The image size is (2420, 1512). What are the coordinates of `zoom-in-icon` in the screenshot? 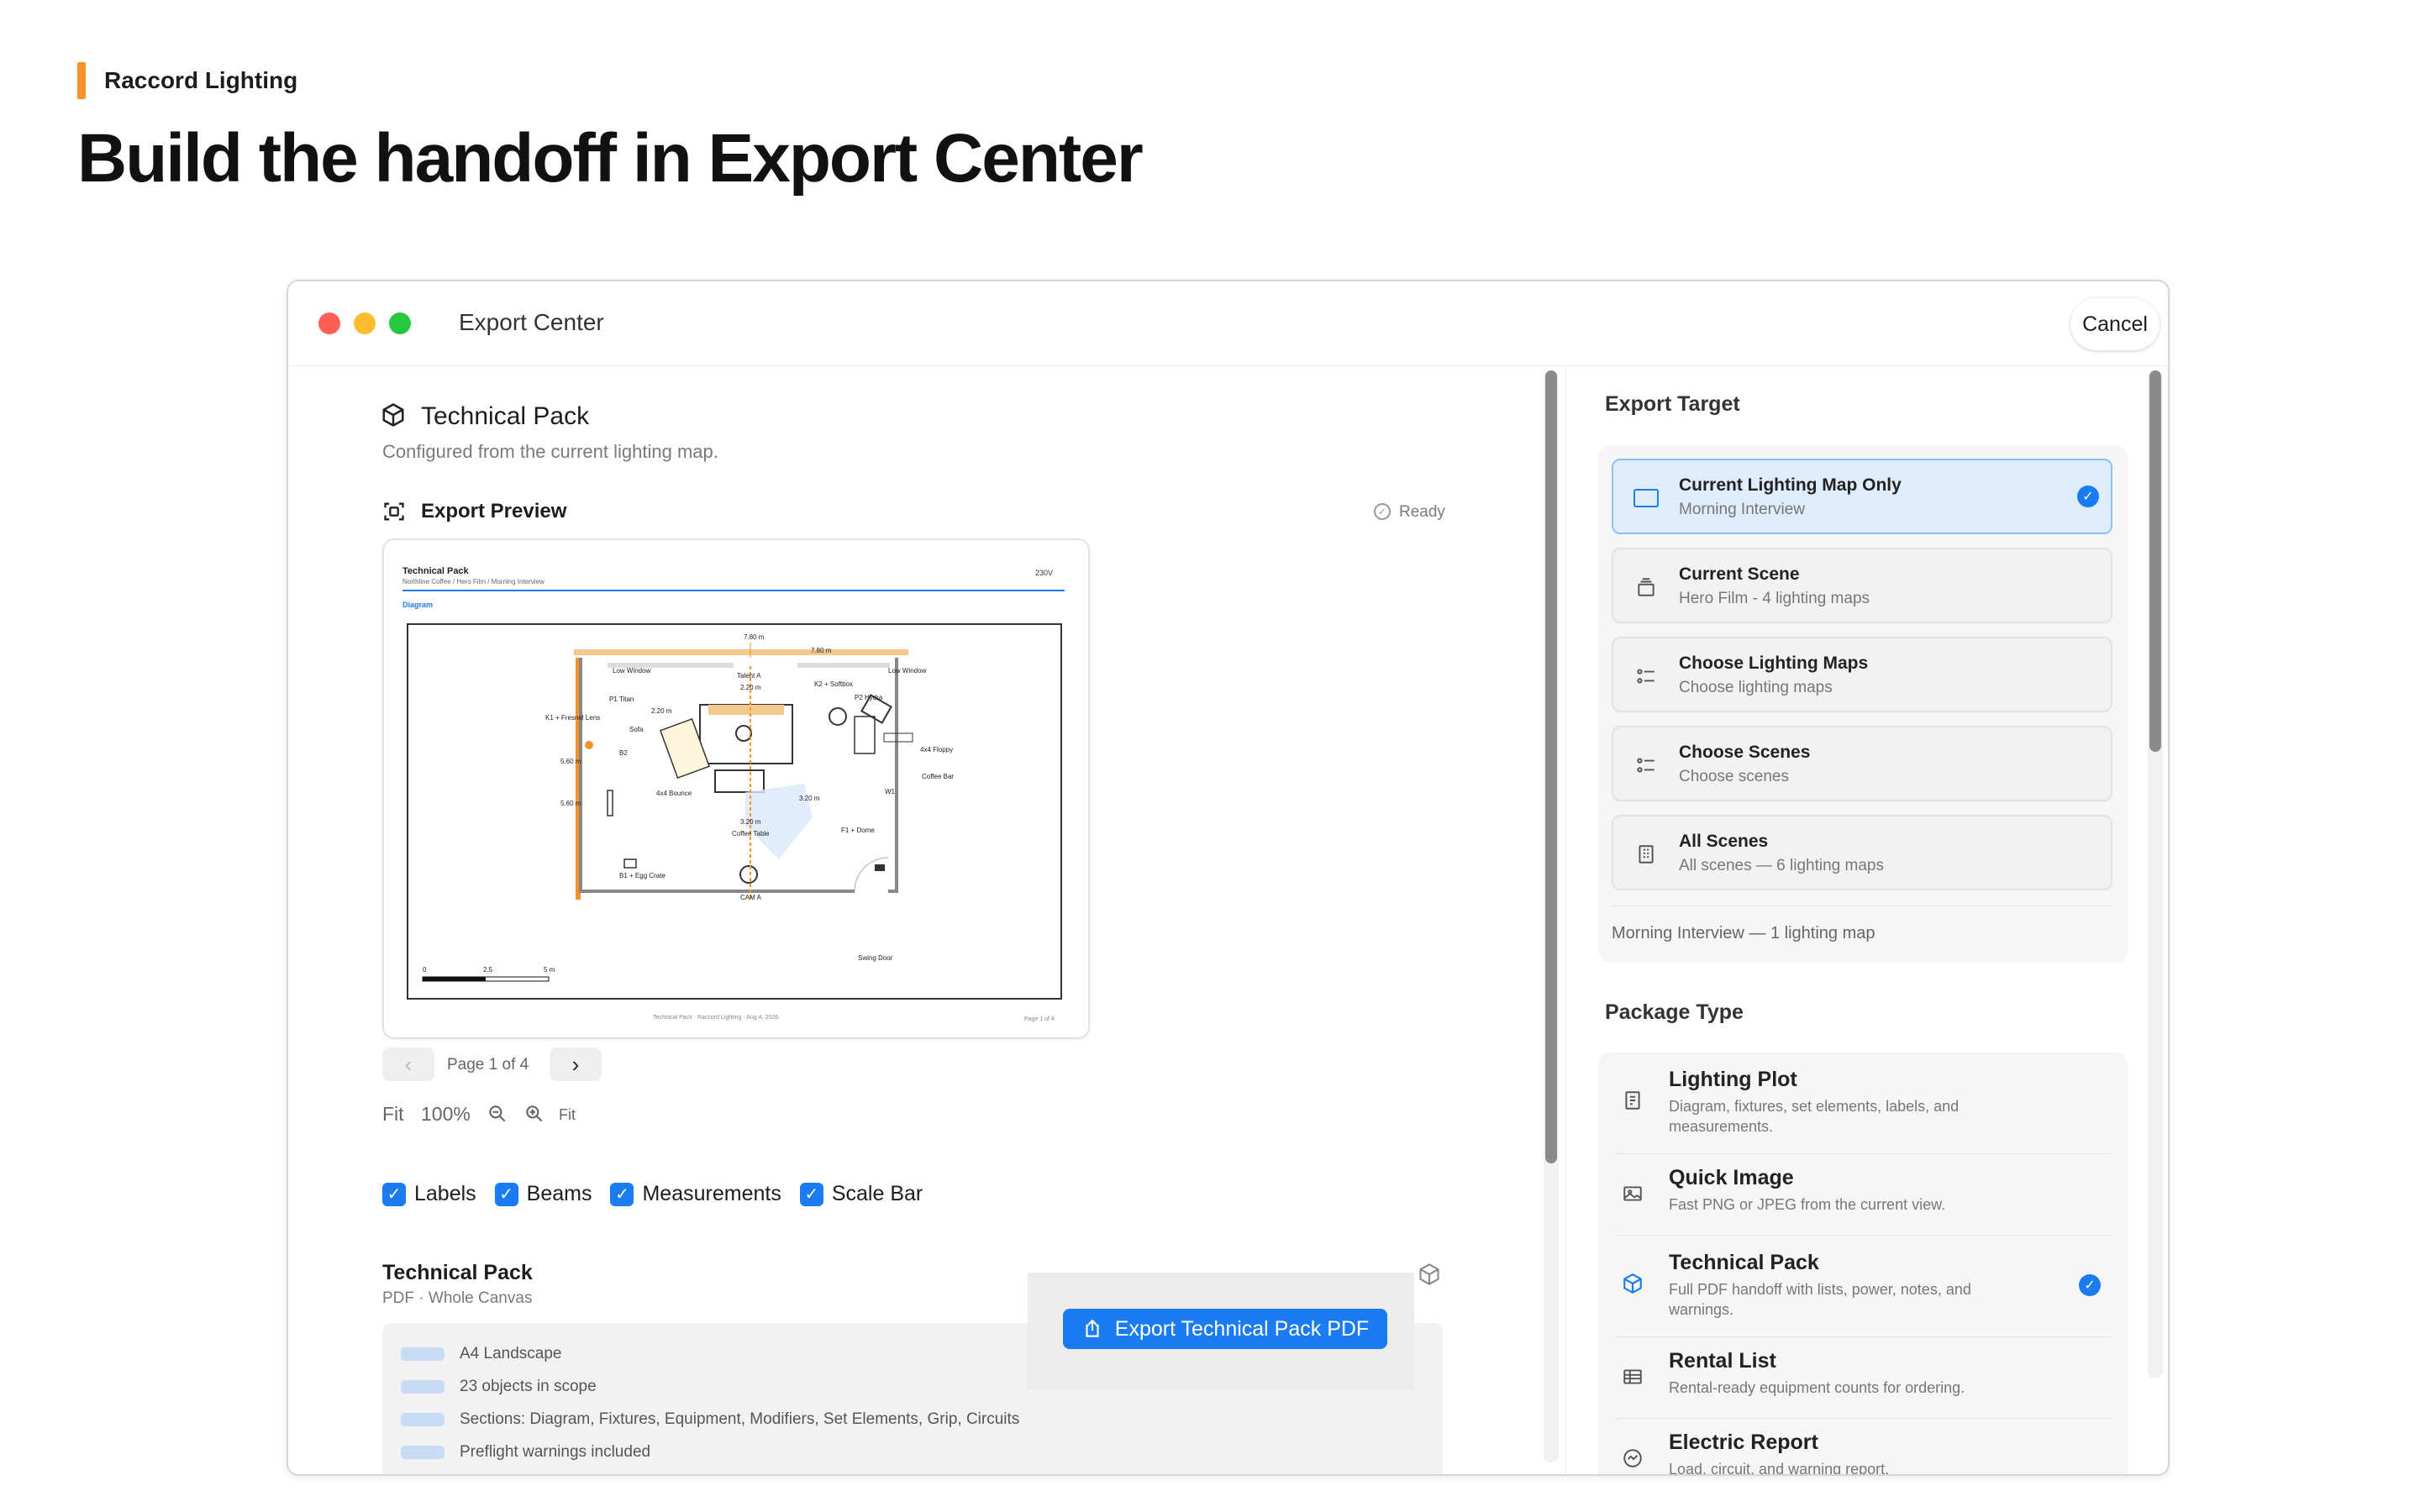 It's located at (534, 1114).